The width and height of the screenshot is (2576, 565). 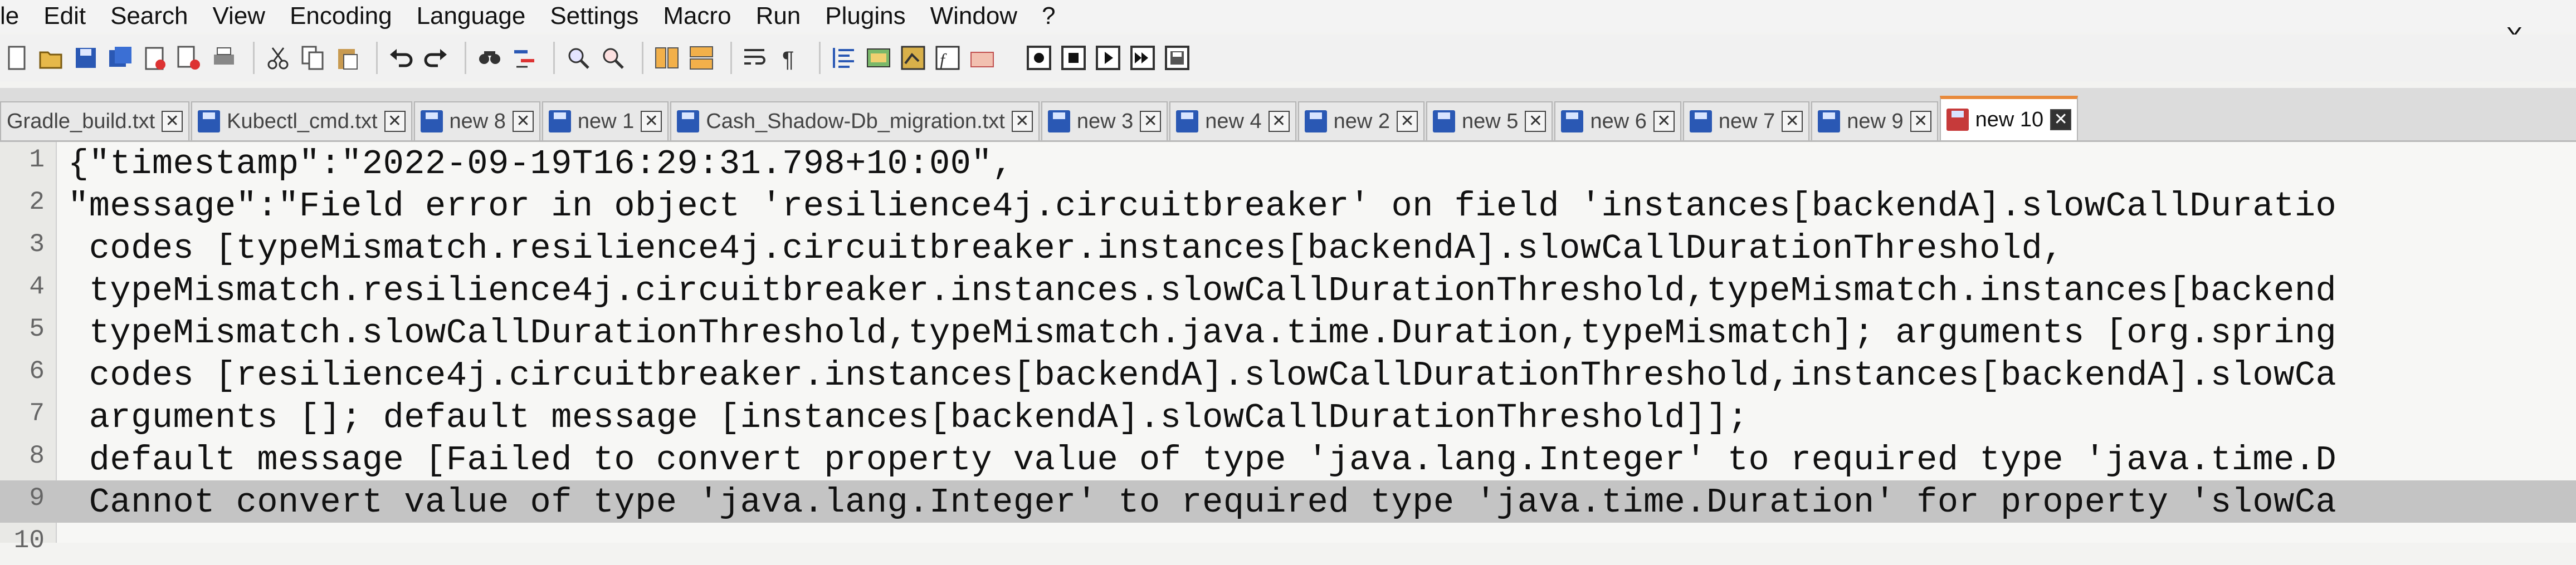 What do you see at coordinates (189, 57) in the screenshot?
I see `close-all-button` at bounding box center [189, 57].